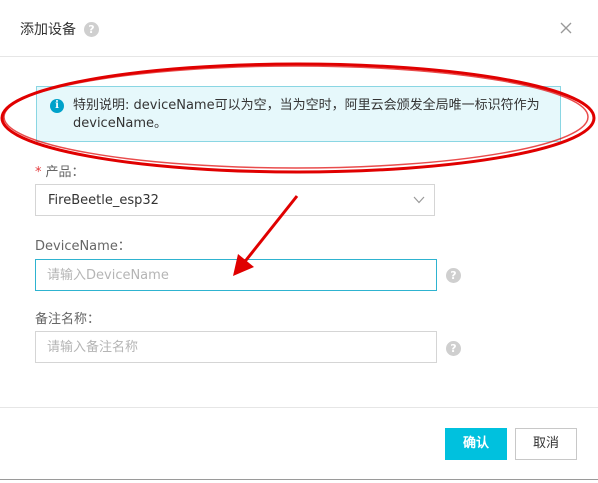  Describe the element at coordinates (236, 275) in the screenshot. I see `device-name-input` at that location.